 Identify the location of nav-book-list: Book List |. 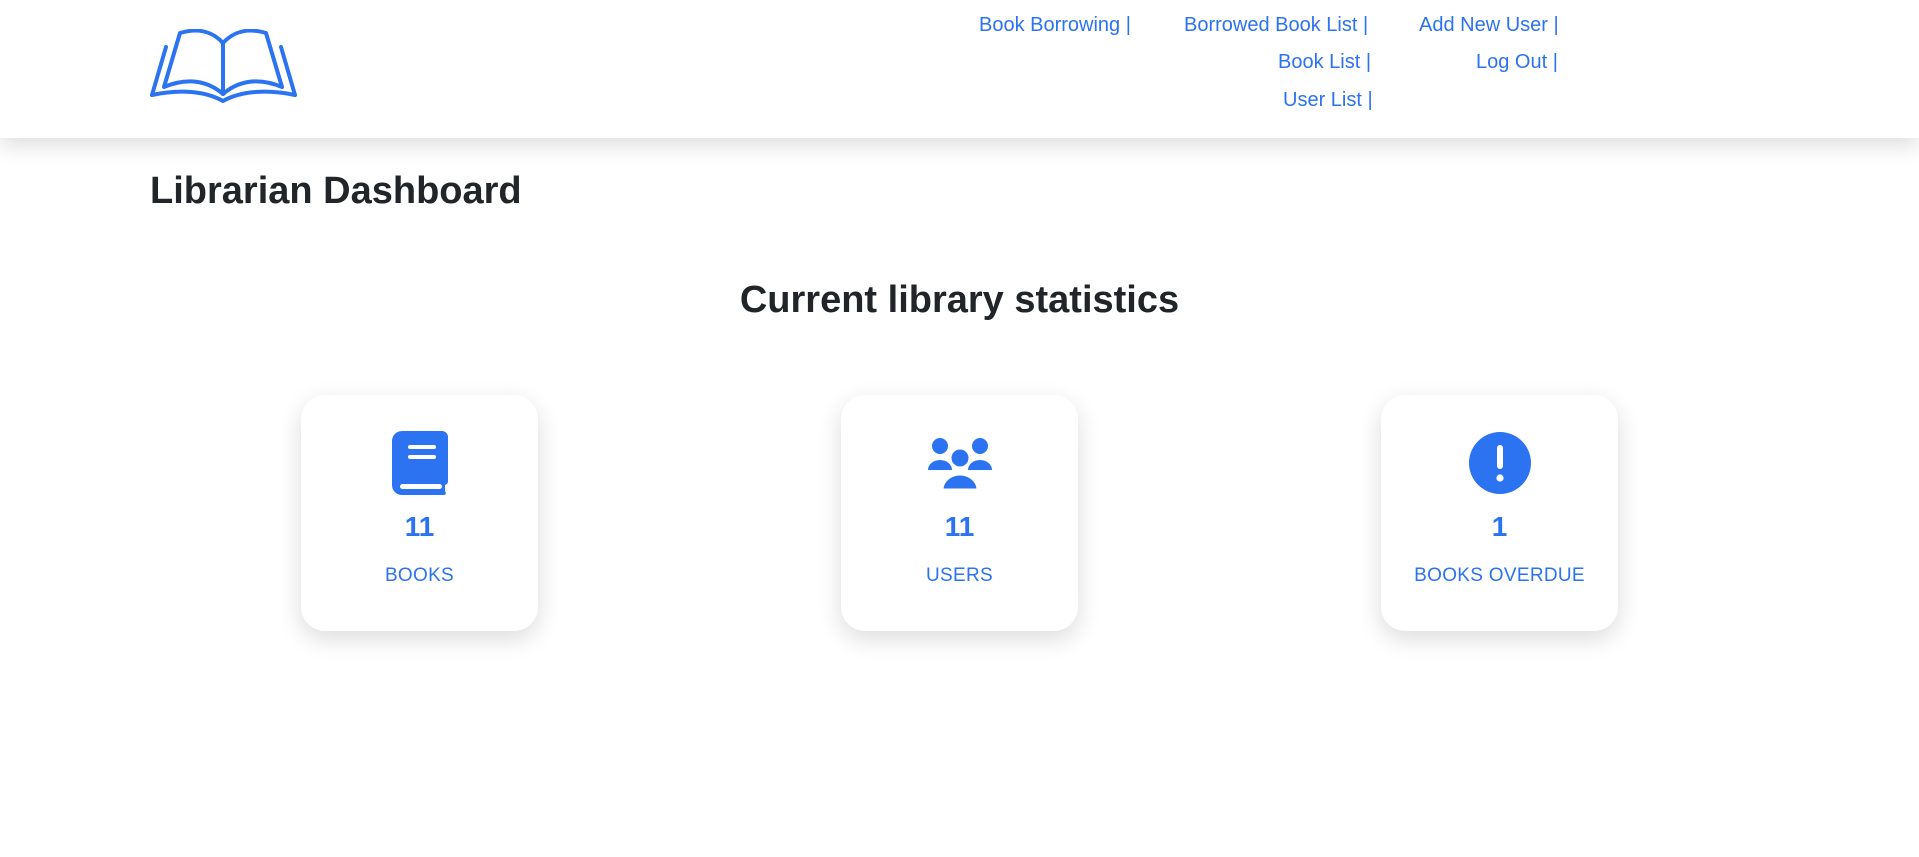
(1324, 62).